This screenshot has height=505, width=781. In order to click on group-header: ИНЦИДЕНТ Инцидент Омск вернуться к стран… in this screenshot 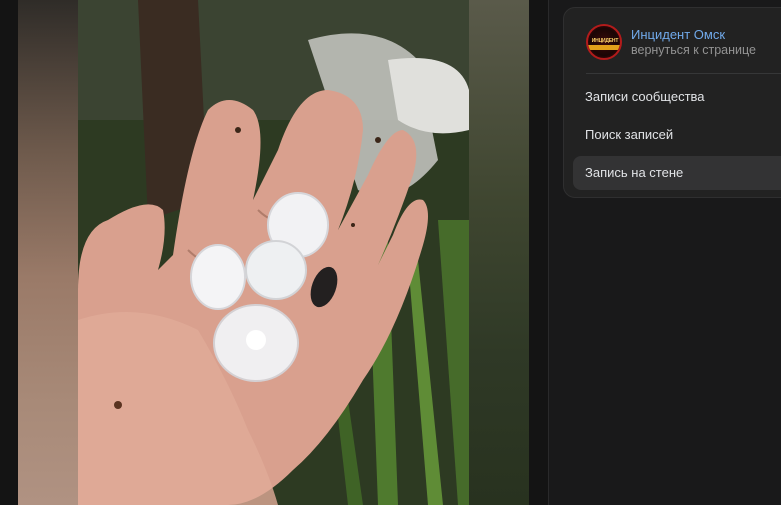, I will do `click(671, 42)`.